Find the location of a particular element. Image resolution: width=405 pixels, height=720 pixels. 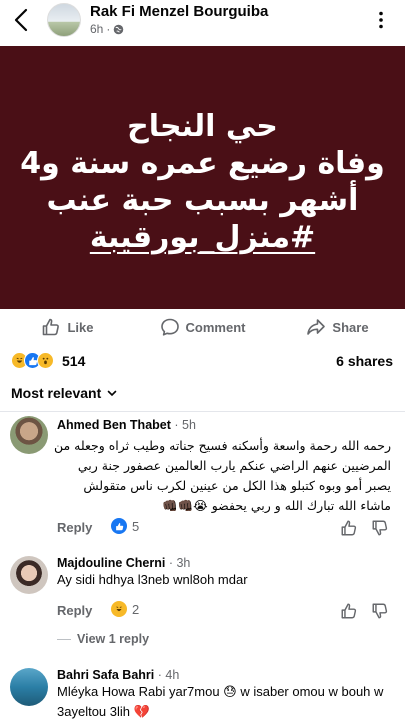

share-label: Share is located at coordinates (350, 327).